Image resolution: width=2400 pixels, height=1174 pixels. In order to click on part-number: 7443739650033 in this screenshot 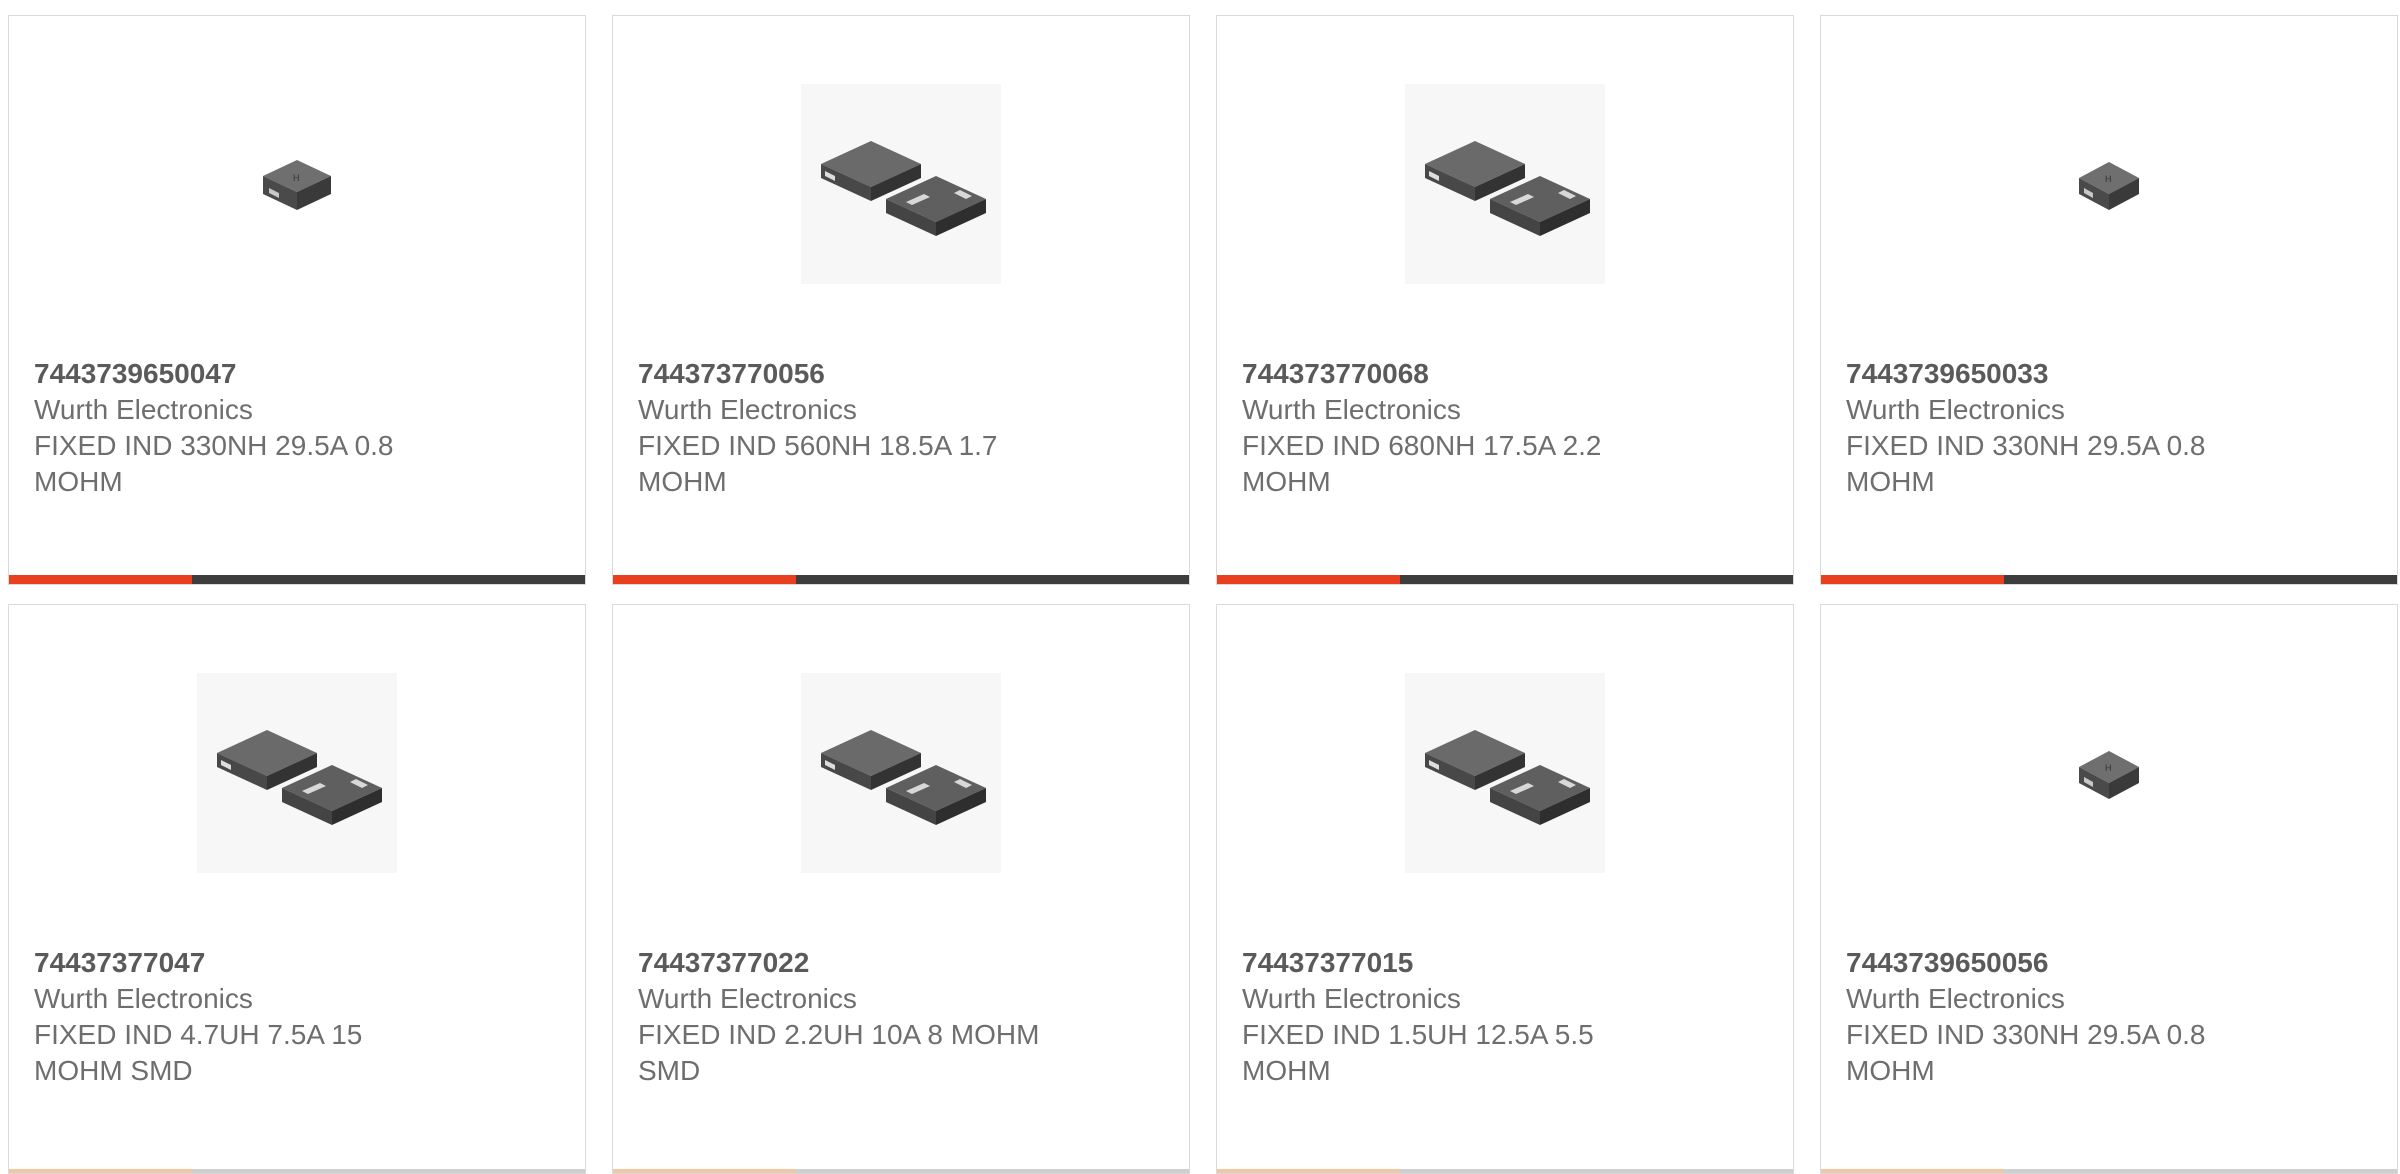, I will do `click(2066, 374)`.